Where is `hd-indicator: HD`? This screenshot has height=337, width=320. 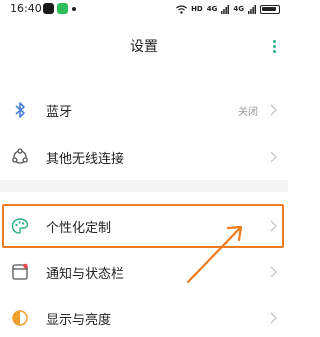 hd-indicator: HD is located at coordinates (197, 8).